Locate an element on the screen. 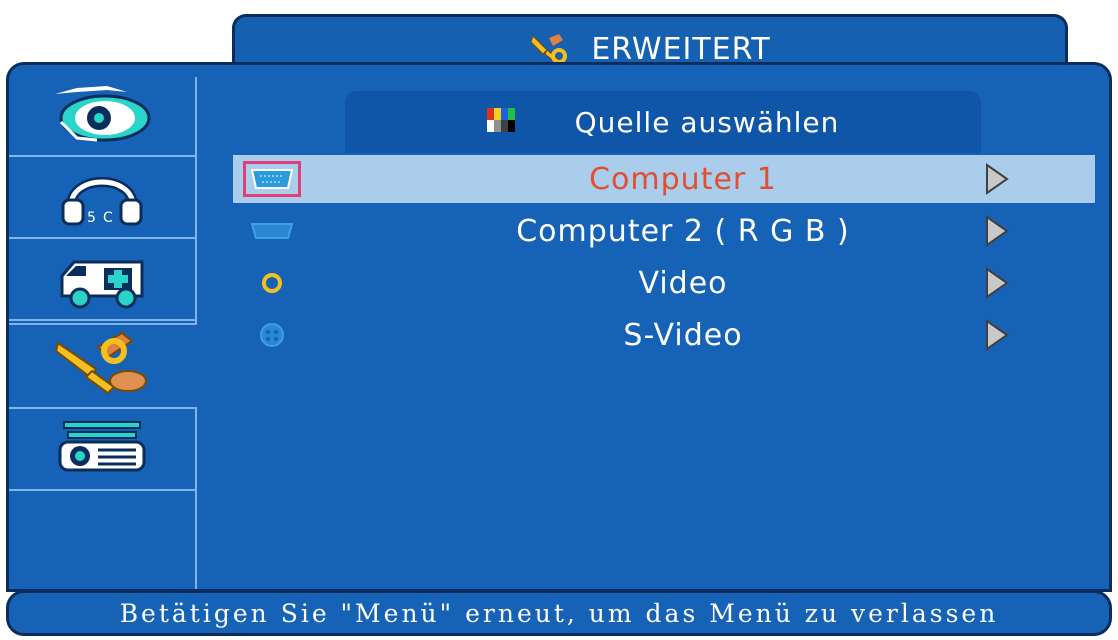 This screenshot has width=1118, height=640. picture-eye-icon is located at coordinates (102, 116).